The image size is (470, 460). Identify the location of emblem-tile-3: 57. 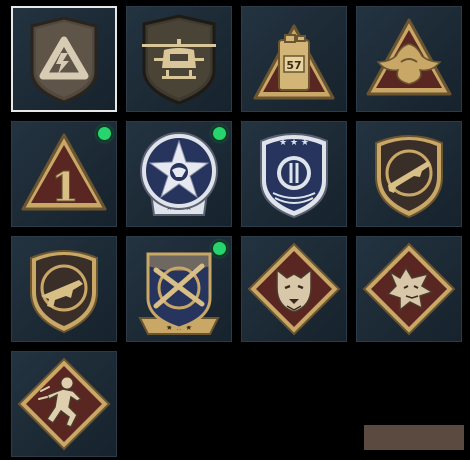
(294, 59).